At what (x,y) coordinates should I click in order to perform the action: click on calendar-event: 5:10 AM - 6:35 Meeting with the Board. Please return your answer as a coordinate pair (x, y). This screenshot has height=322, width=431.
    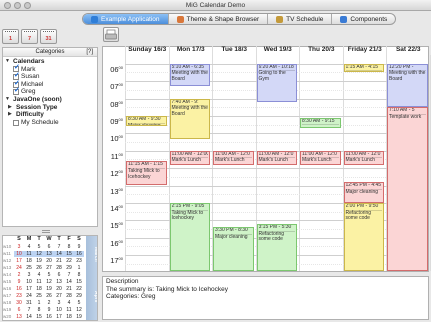
    Looking at the image, I should click on (189, 75).